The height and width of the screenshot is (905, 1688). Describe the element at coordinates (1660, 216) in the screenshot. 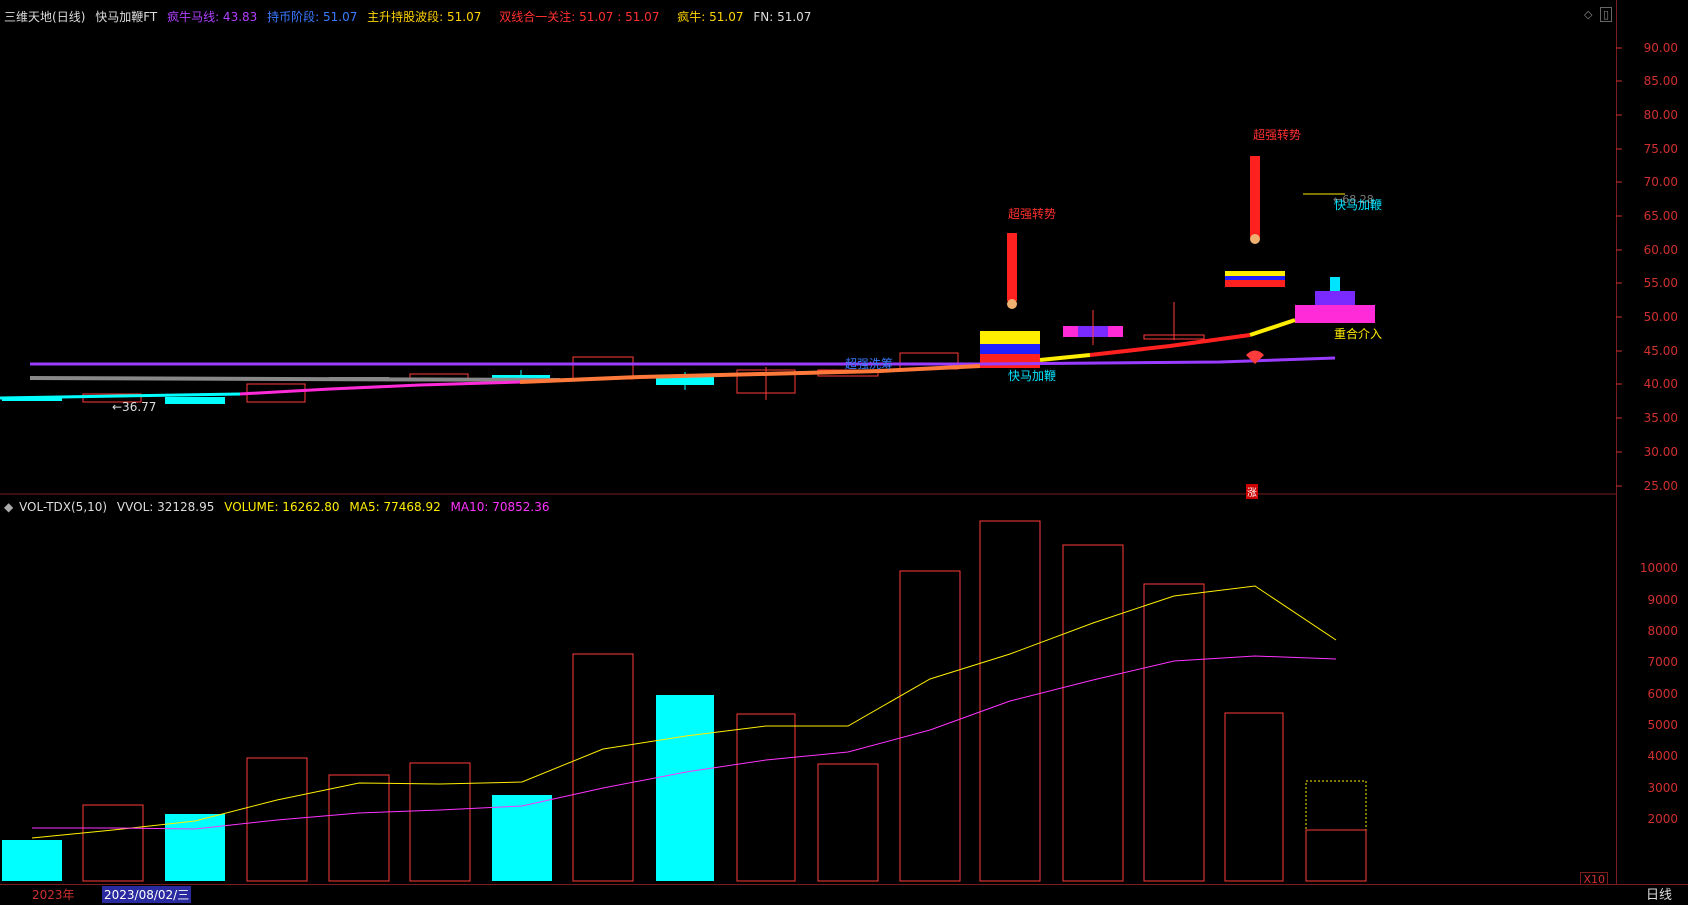

I see `price-tick: 65.00` at that location.